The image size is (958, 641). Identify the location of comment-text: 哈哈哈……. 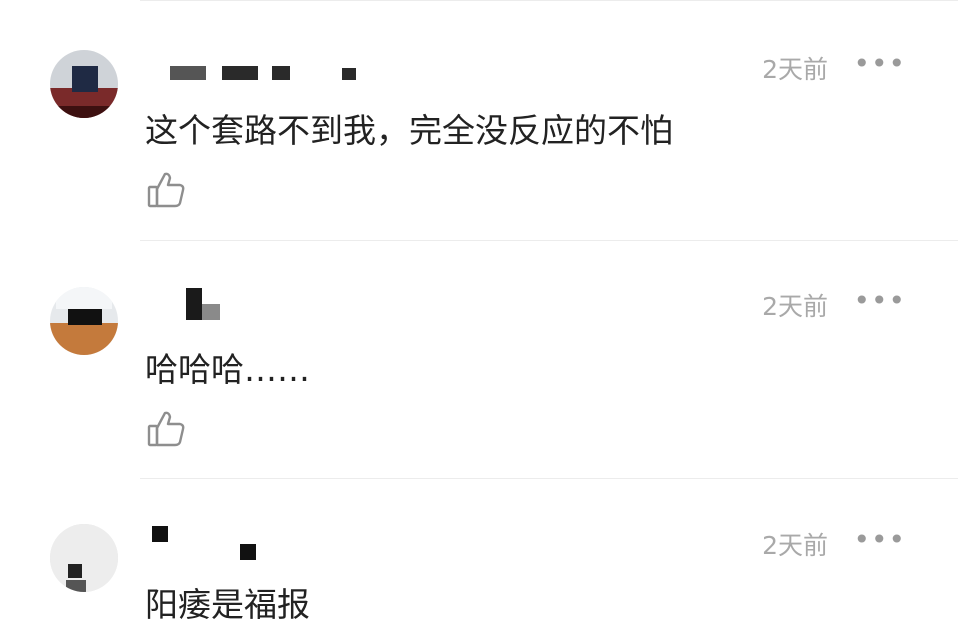
(227, 369).